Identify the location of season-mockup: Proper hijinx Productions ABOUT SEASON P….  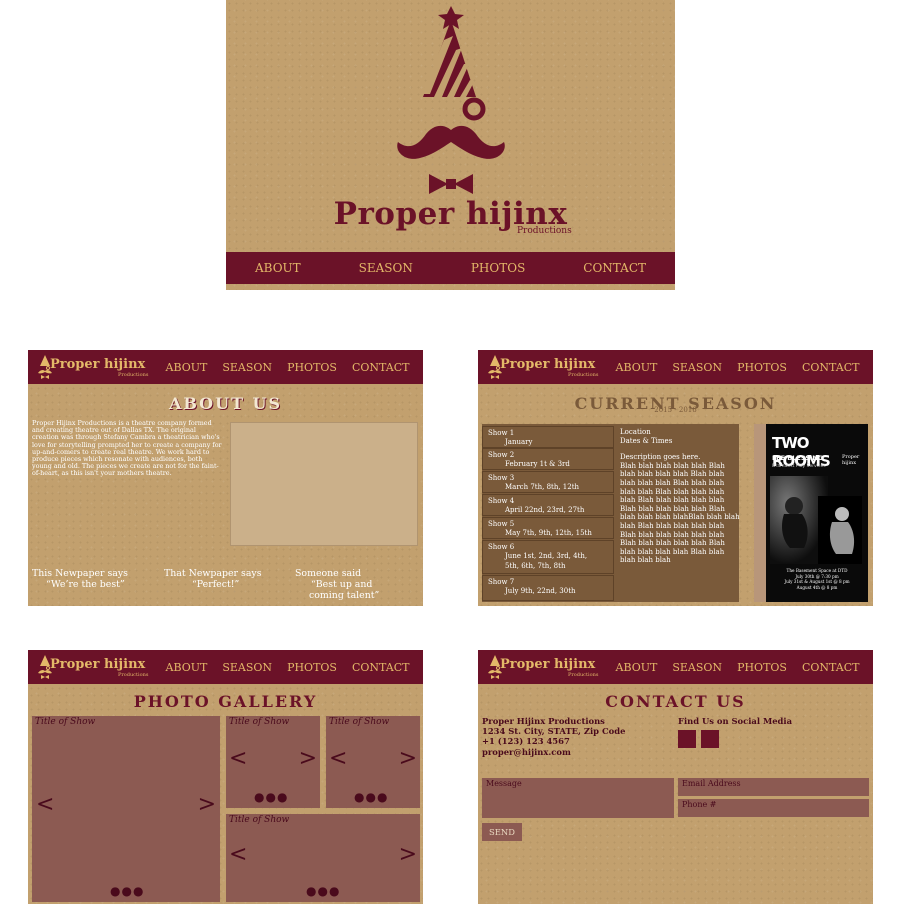
(675, 478).